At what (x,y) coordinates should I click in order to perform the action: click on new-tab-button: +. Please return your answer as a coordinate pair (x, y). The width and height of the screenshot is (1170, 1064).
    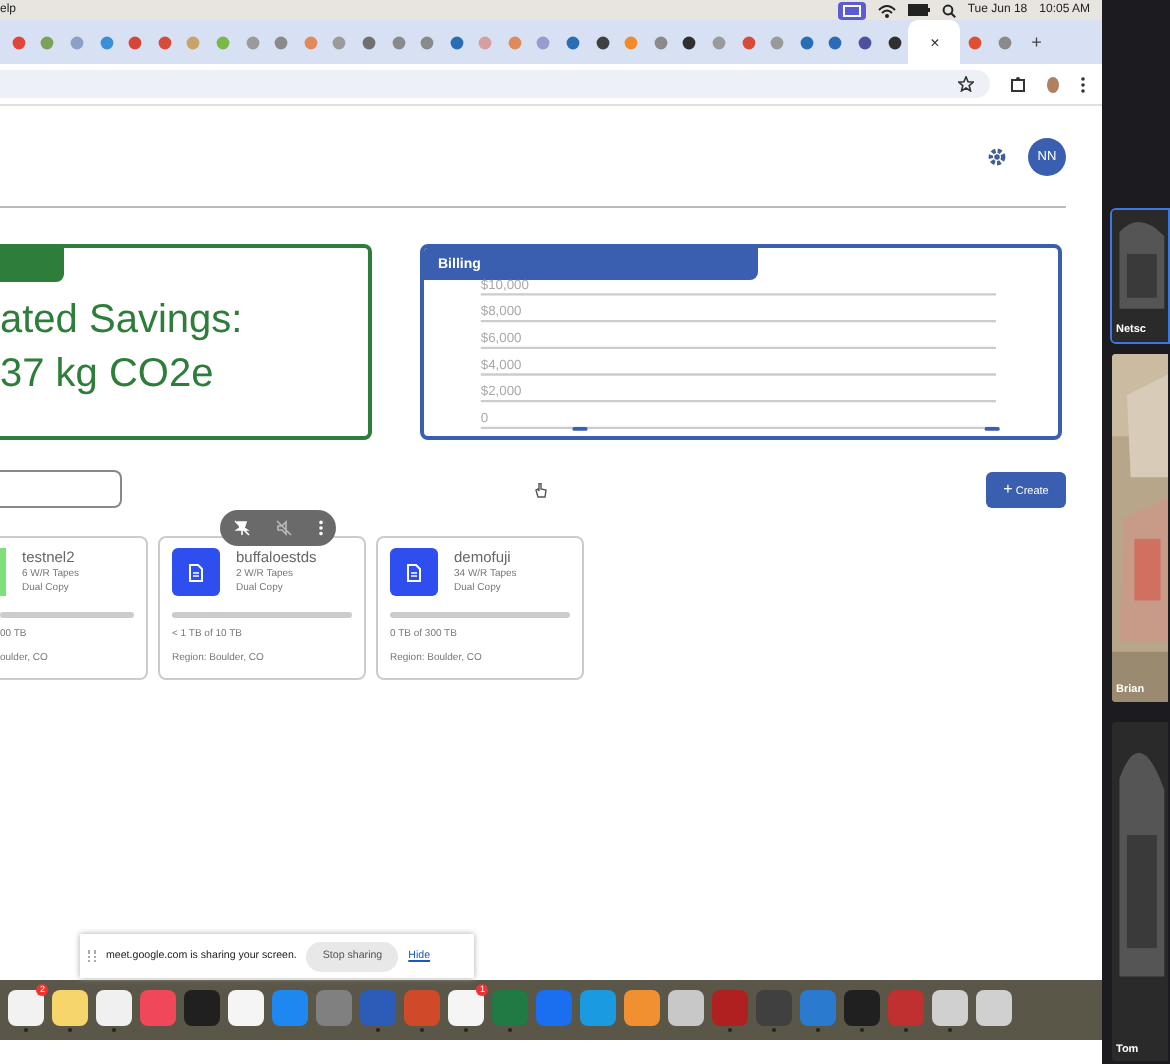
    Looking at the image, I should click on (1036, 42).